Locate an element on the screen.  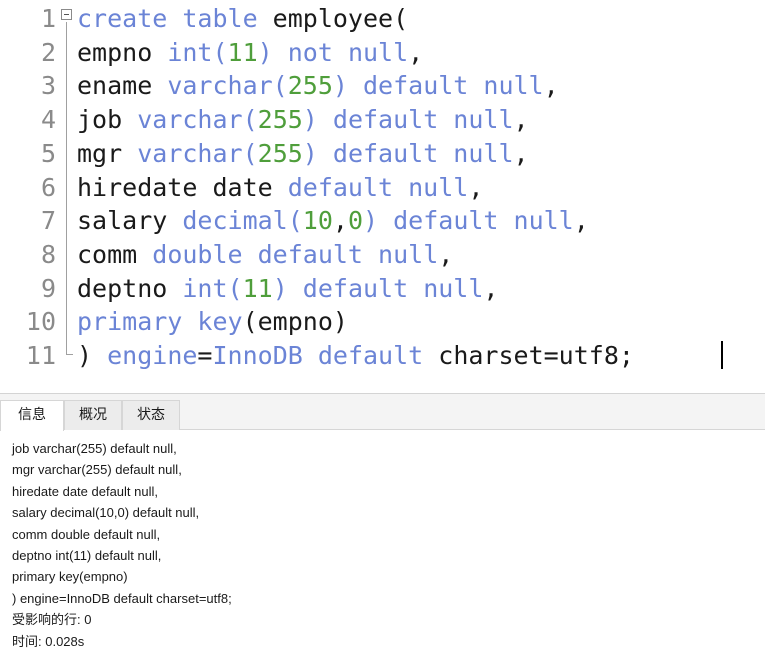
line-number: 2 is located at coordinates (48, 52).